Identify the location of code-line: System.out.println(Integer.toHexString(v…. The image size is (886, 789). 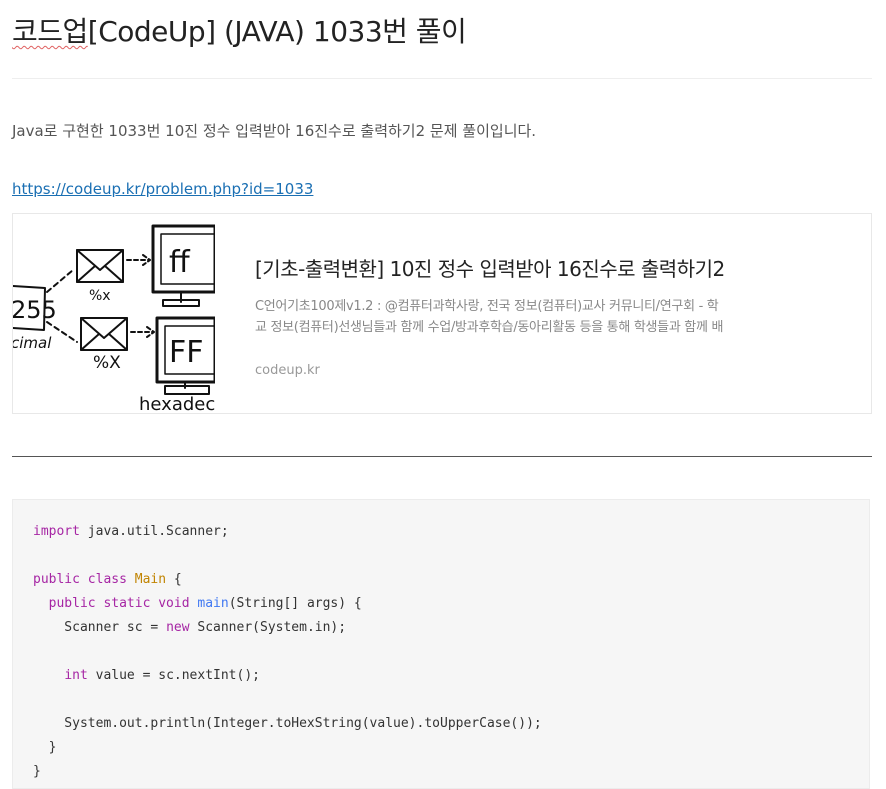
(287, 723).